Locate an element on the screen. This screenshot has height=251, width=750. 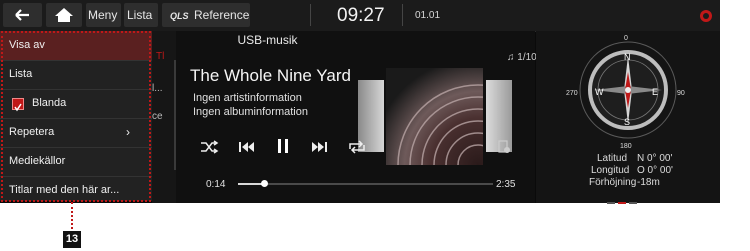
album-art-image is located at coordinates (440, 124).